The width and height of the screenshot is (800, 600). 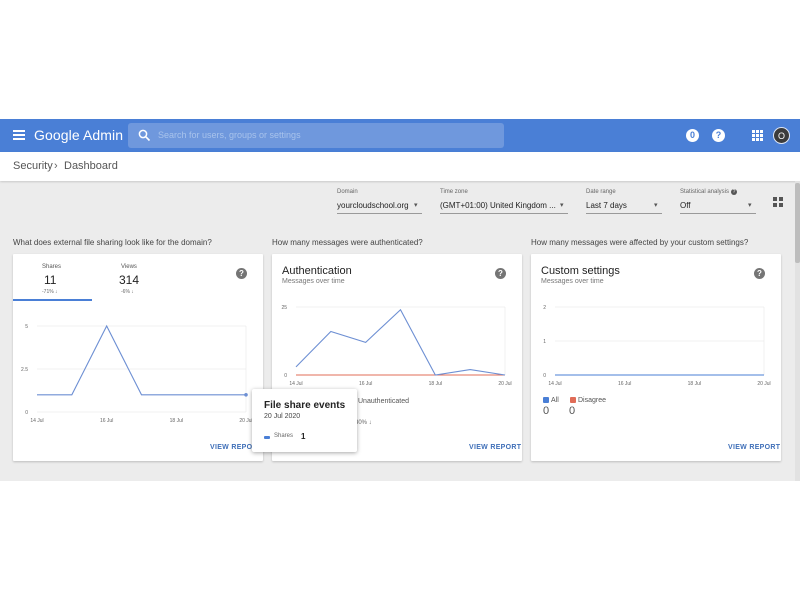 What do you see at coordinates (267, 437) in the screenshot?
I see `tooltip-series-swatch` at bounding box center [267, 437].